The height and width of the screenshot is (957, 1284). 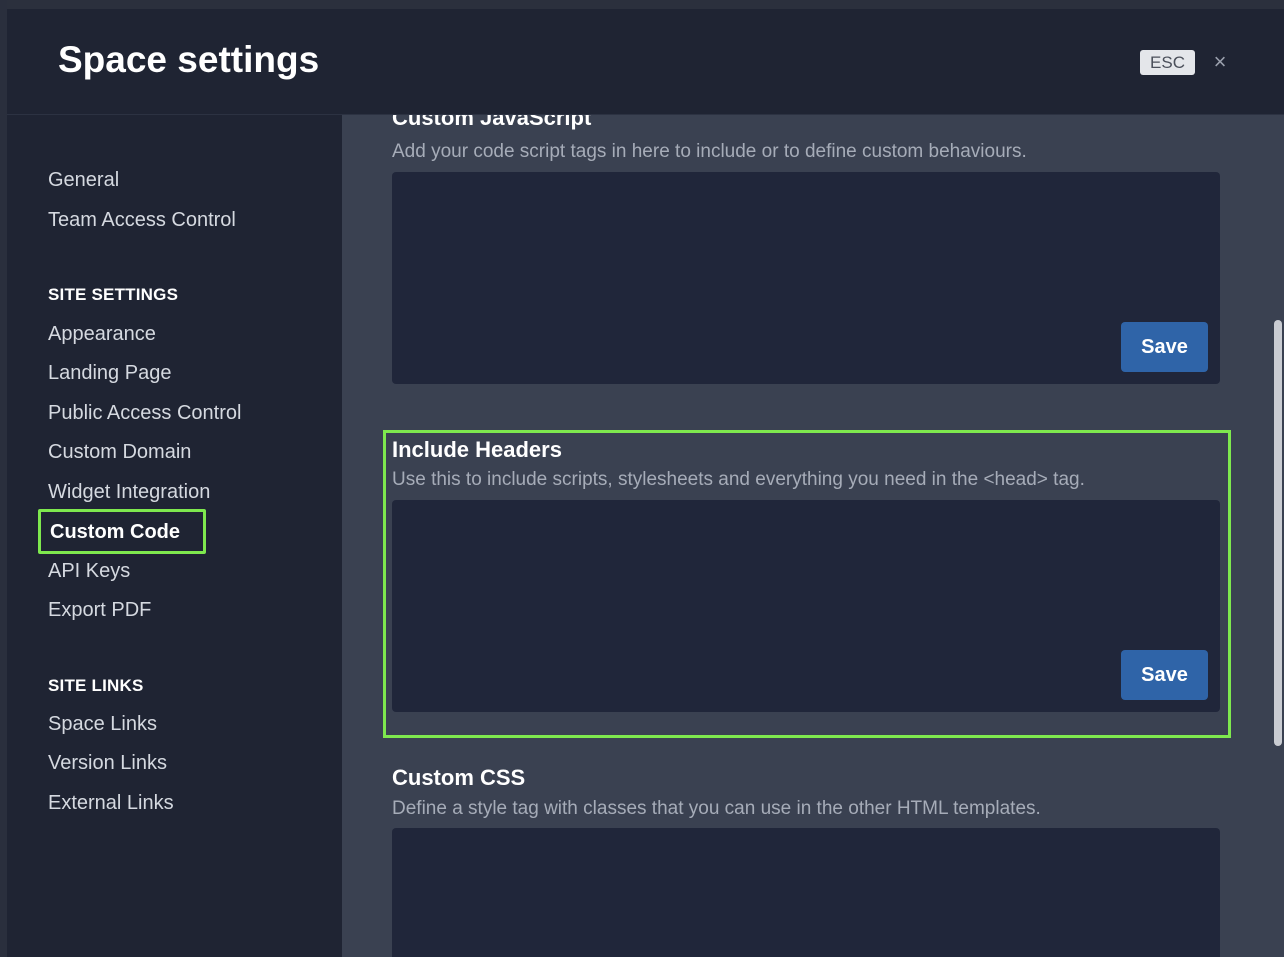 What do you see at coordinates (107, 763) in the screenshot?
I see `sidebar-item-version-links: Version Links` at bounding box center [107, 763].